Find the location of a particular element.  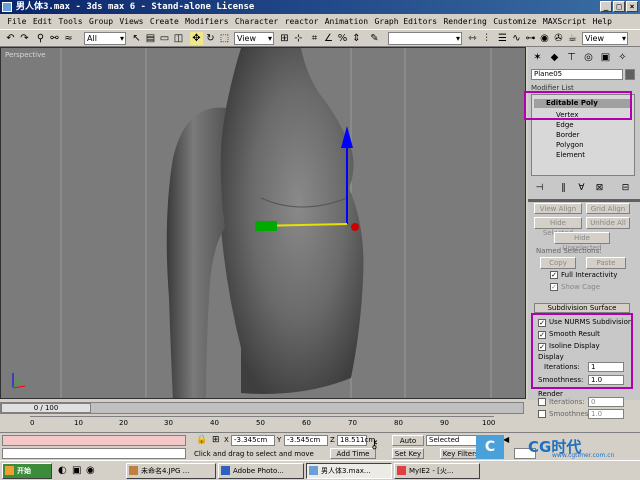

make-unique-icon: ∀ is located at coordinates (581, 188).